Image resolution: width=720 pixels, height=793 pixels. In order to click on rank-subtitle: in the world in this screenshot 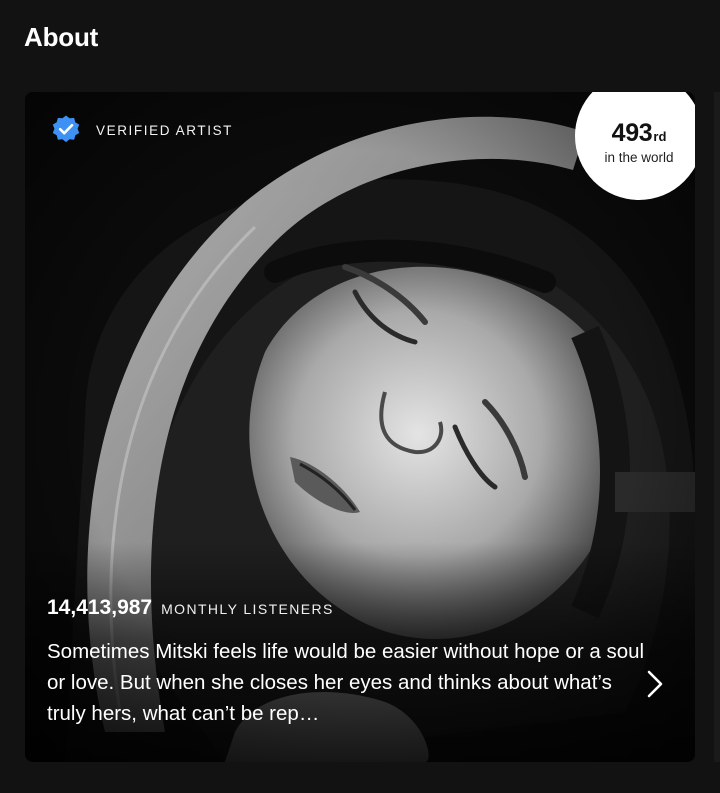, I will do `click(639, 157)`.